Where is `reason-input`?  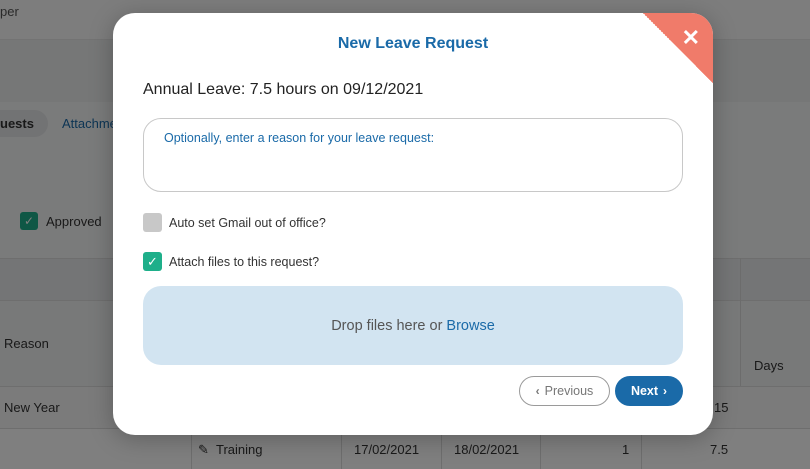 reason-input is located at coordinates (413, 155).